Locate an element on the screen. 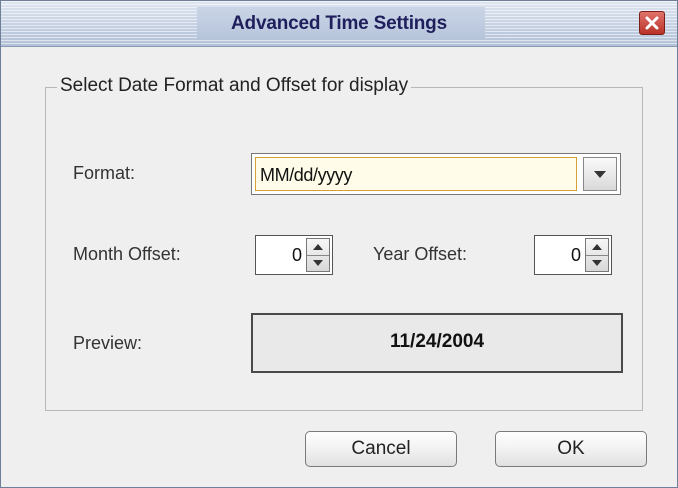 The image size is (678, 488). month-offset-spin-buttons is located at coordinates (318, 255).